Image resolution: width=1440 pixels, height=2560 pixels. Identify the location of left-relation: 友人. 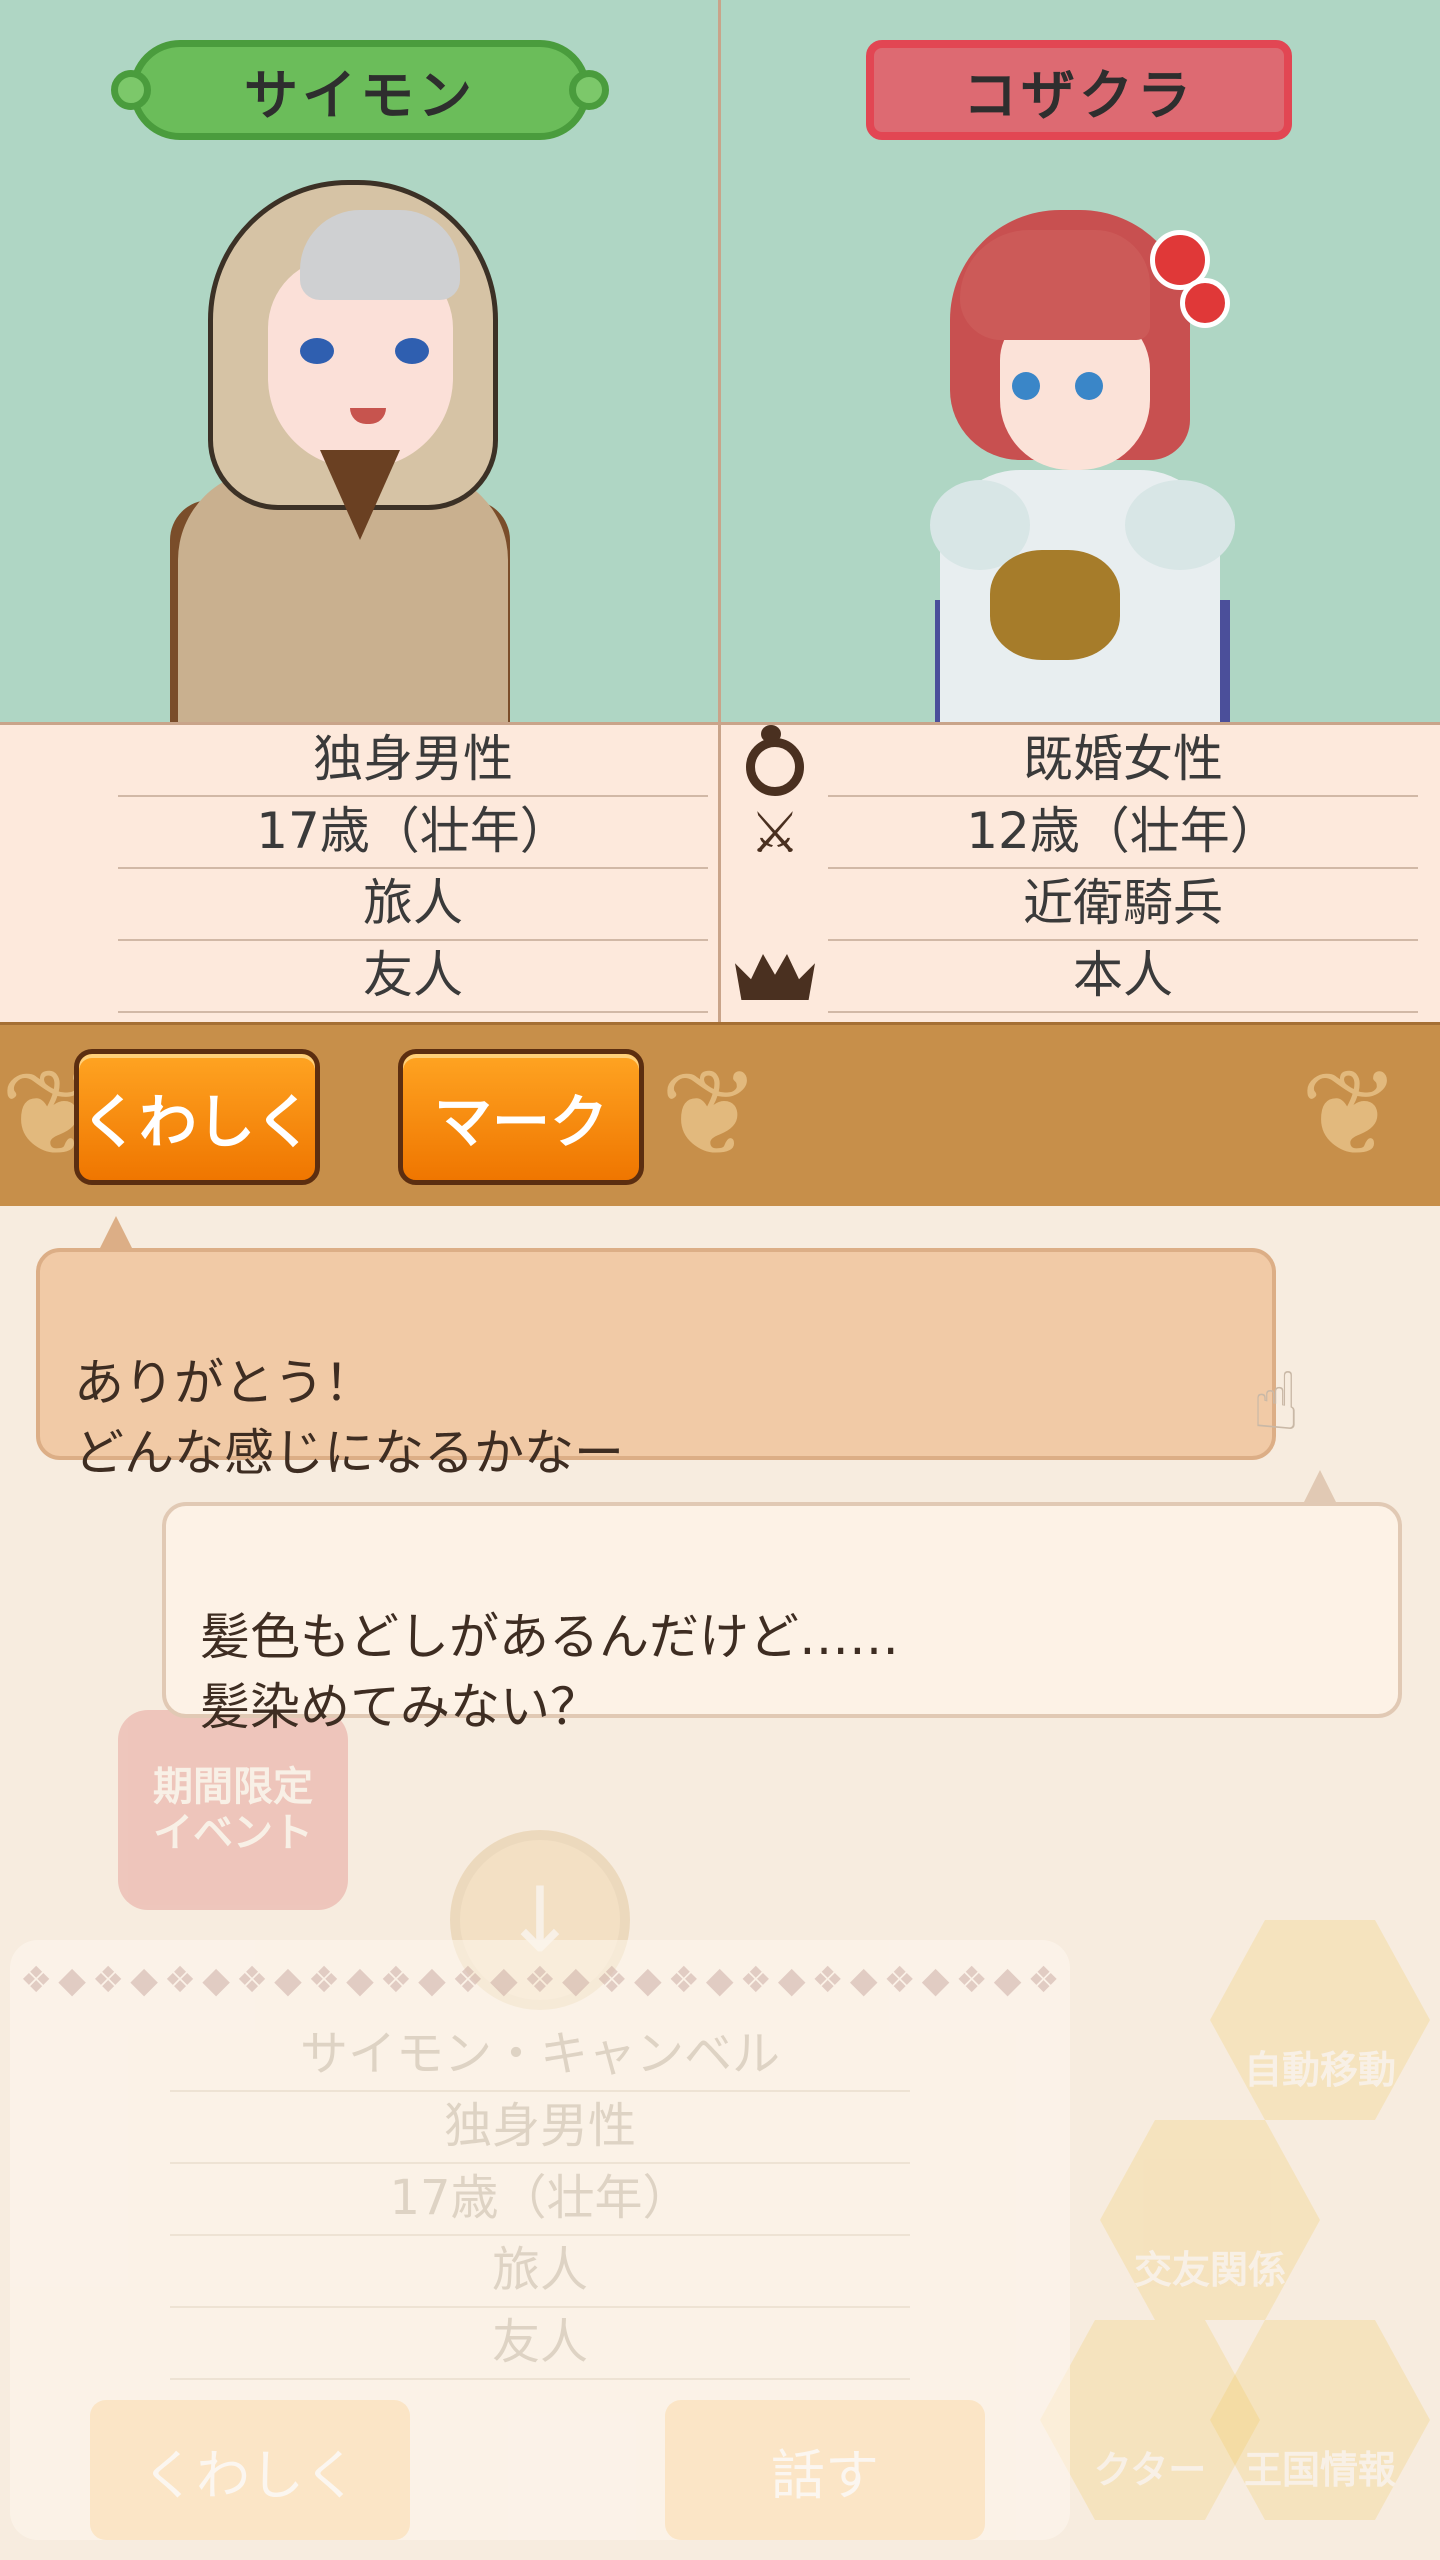
(413, 977).